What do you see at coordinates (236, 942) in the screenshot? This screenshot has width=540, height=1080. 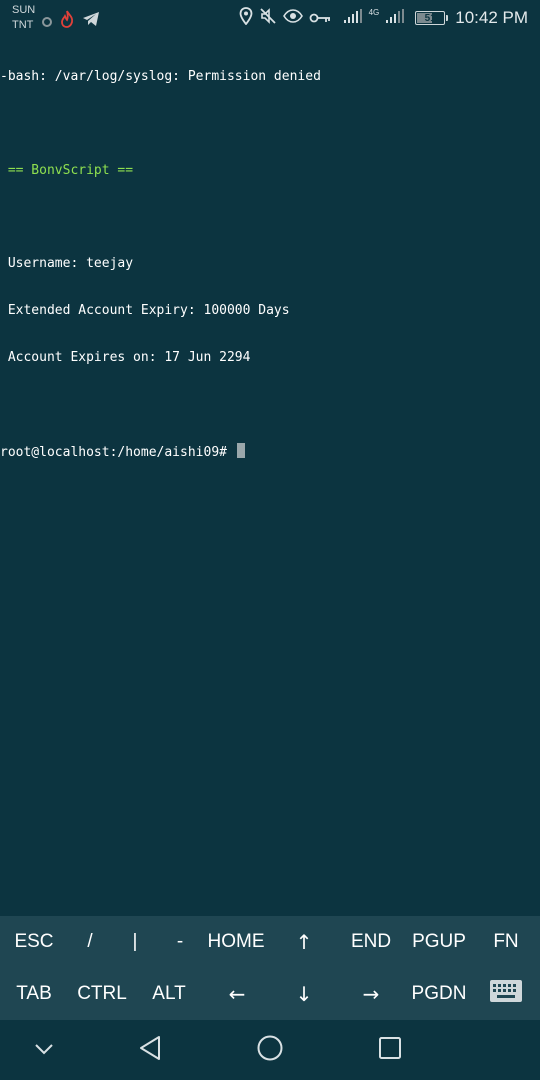 I see `home-key: HOME` at bounding box center [236, 942].